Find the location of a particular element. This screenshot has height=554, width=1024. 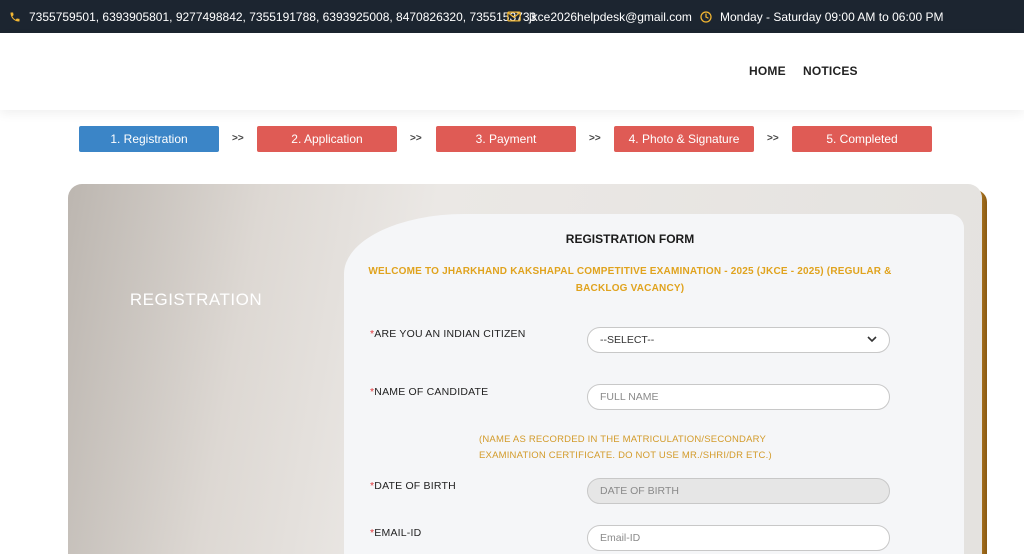

phone-icon is located at coordinates (15, 17).